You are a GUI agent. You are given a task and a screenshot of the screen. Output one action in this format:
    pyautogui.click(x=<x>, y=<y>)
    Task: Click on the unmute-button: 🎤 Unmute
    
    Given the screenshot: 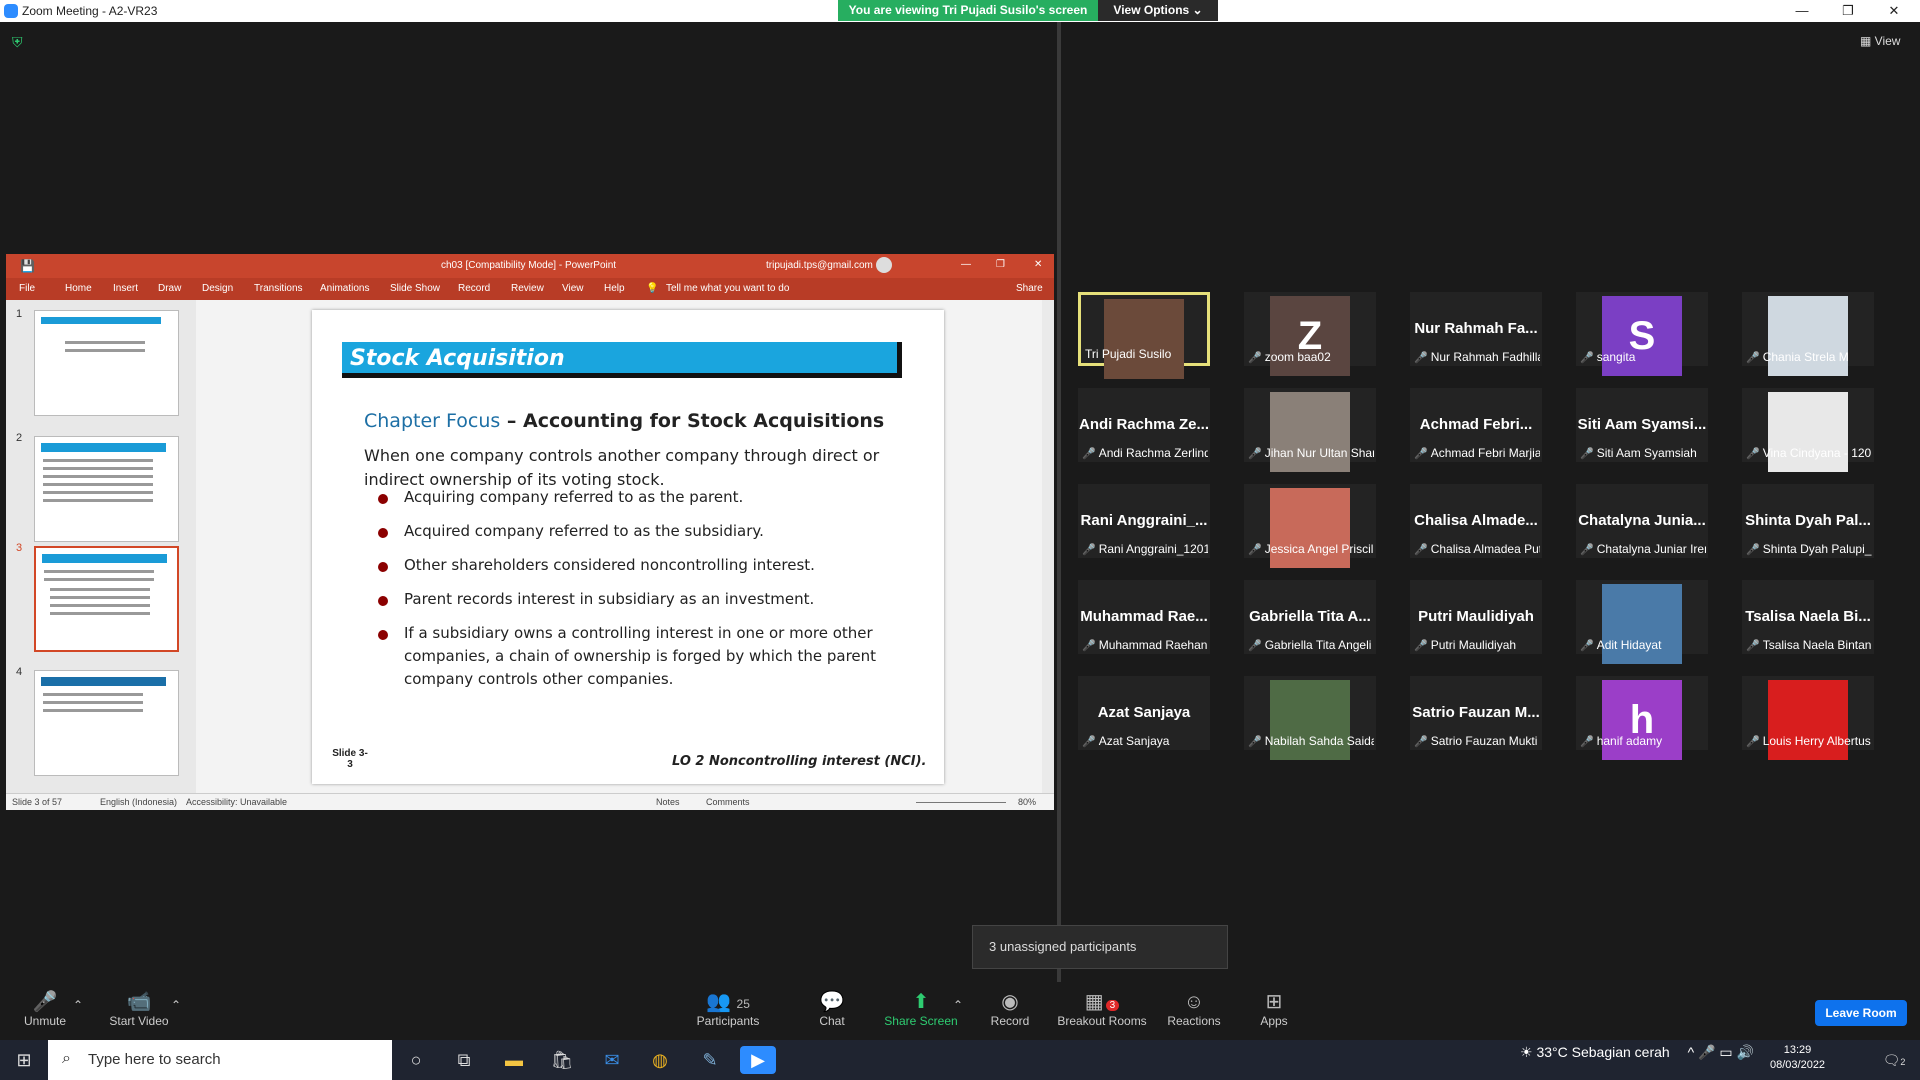 What is the action you would take?
    pyautogui.click(x=45, y=1009)
    